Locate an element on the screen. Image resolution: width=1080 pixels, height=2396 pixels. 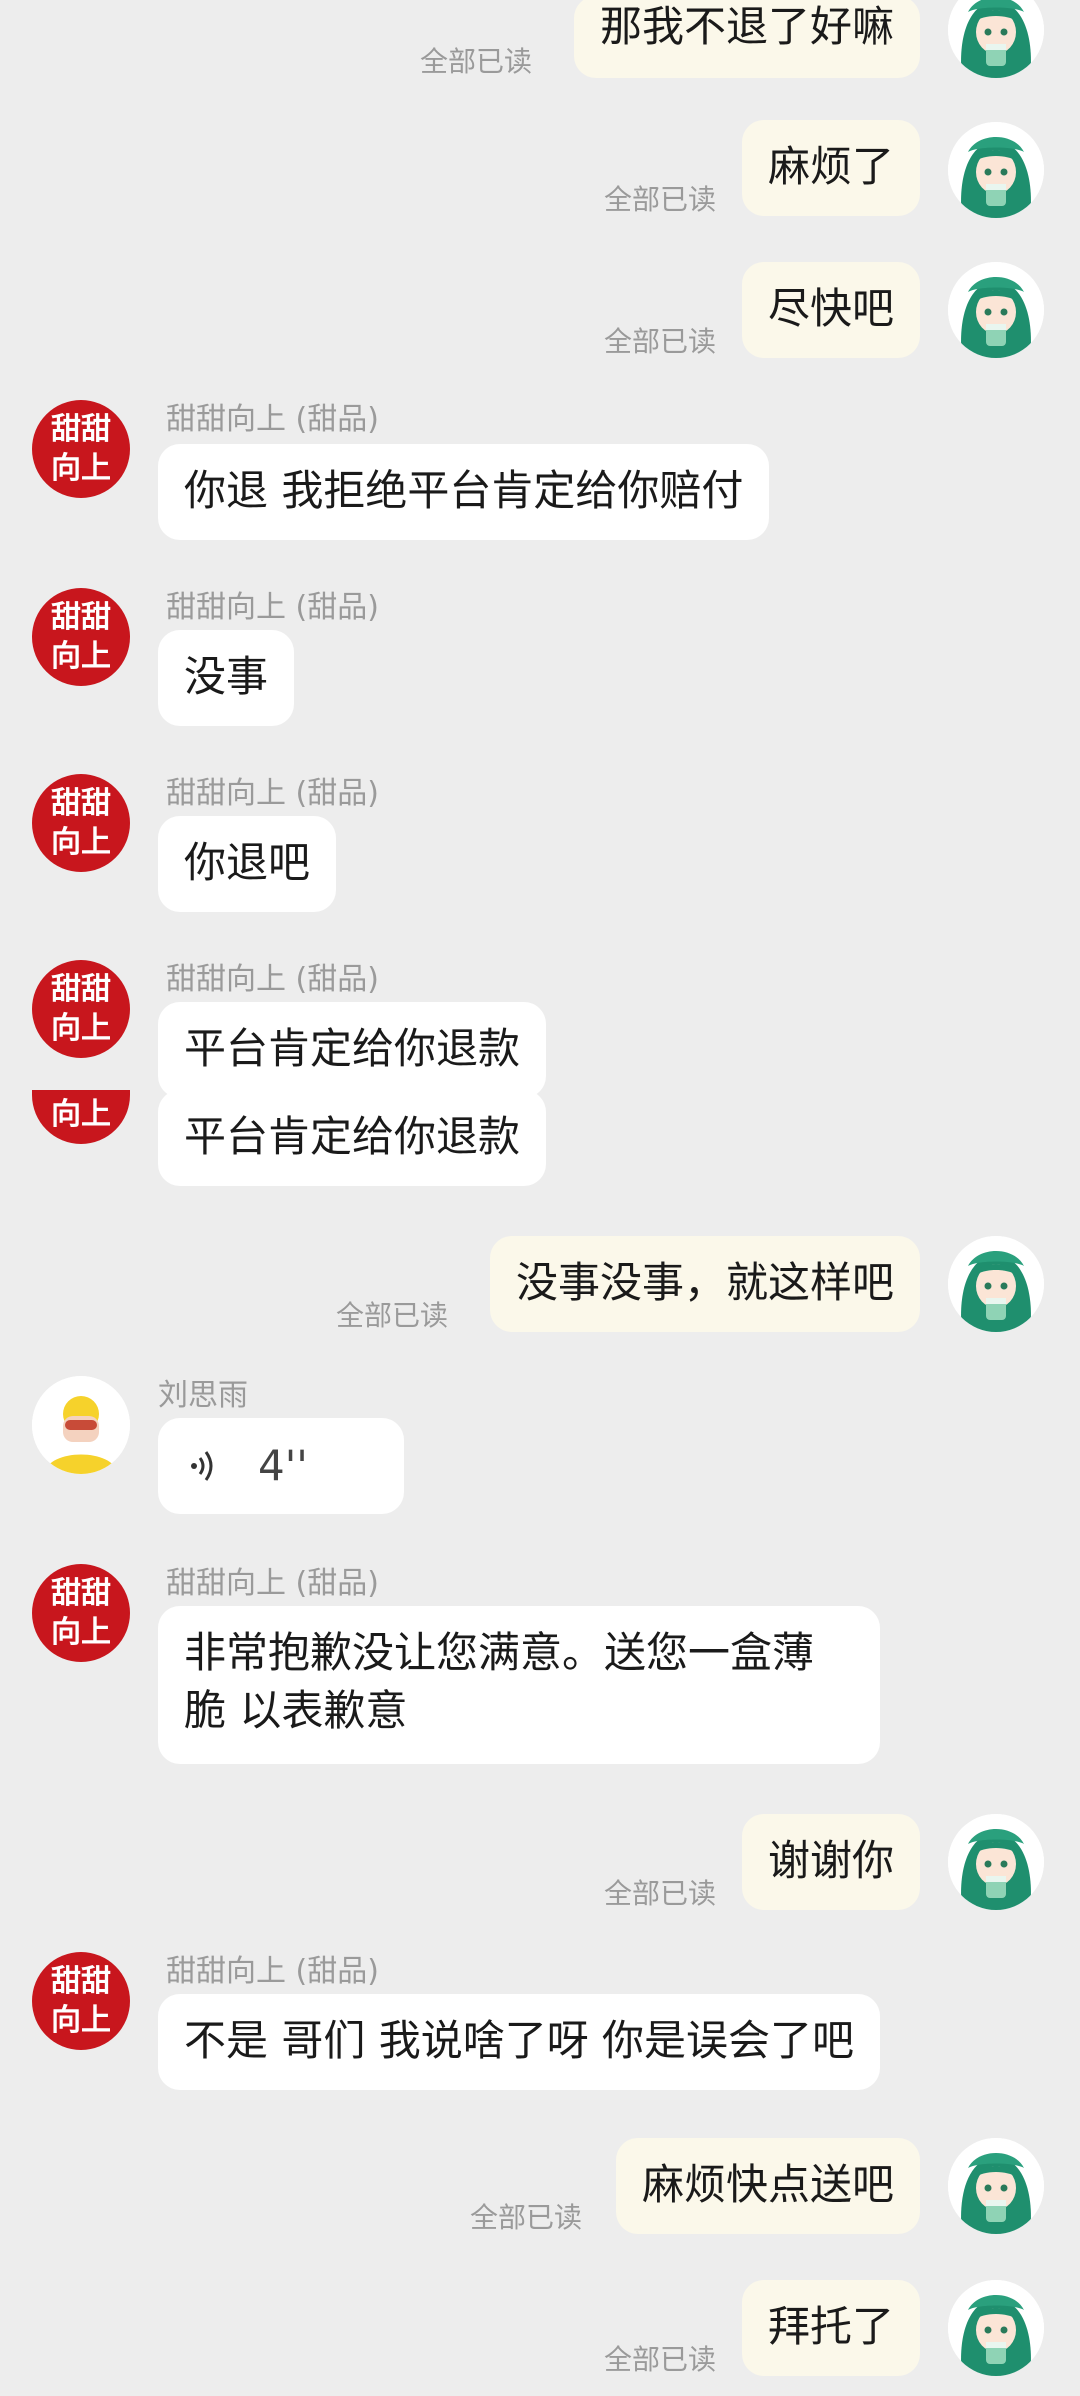
contact-avatar is located at coordinates (81, 1425).